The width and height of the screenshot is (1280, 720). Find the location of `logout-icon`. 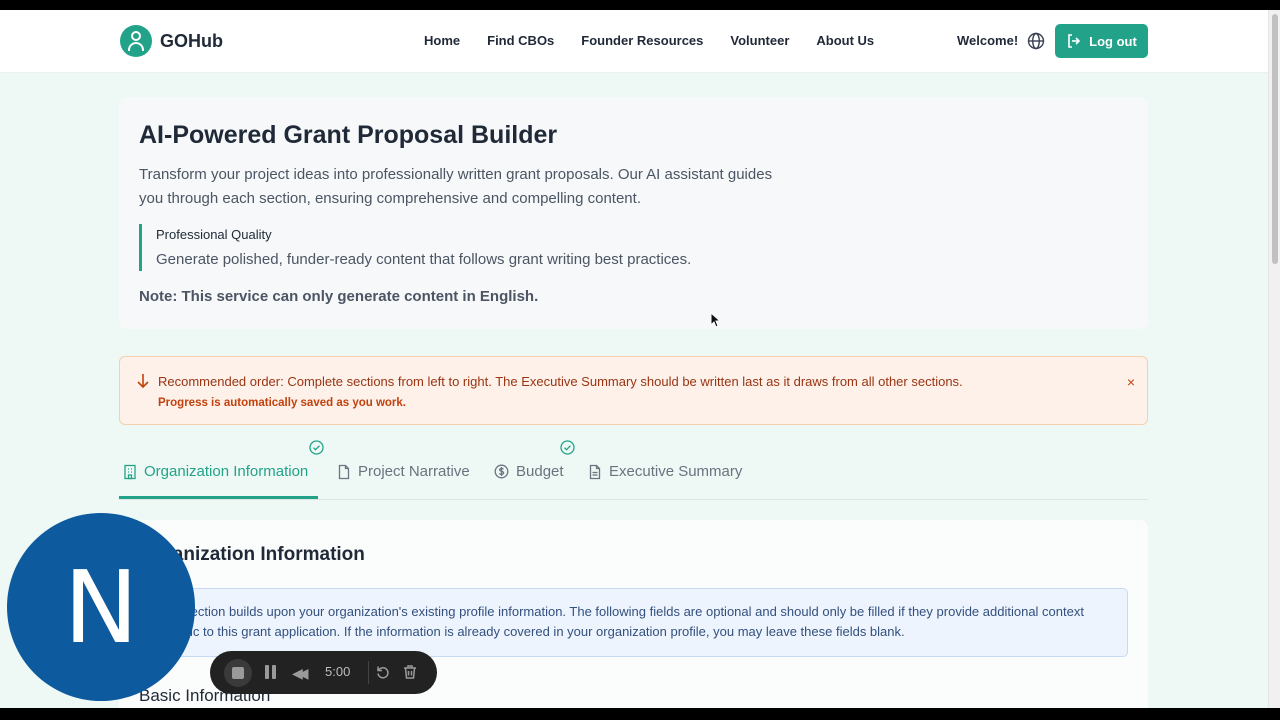

logout-icon is located at coordinates (1074, 41).